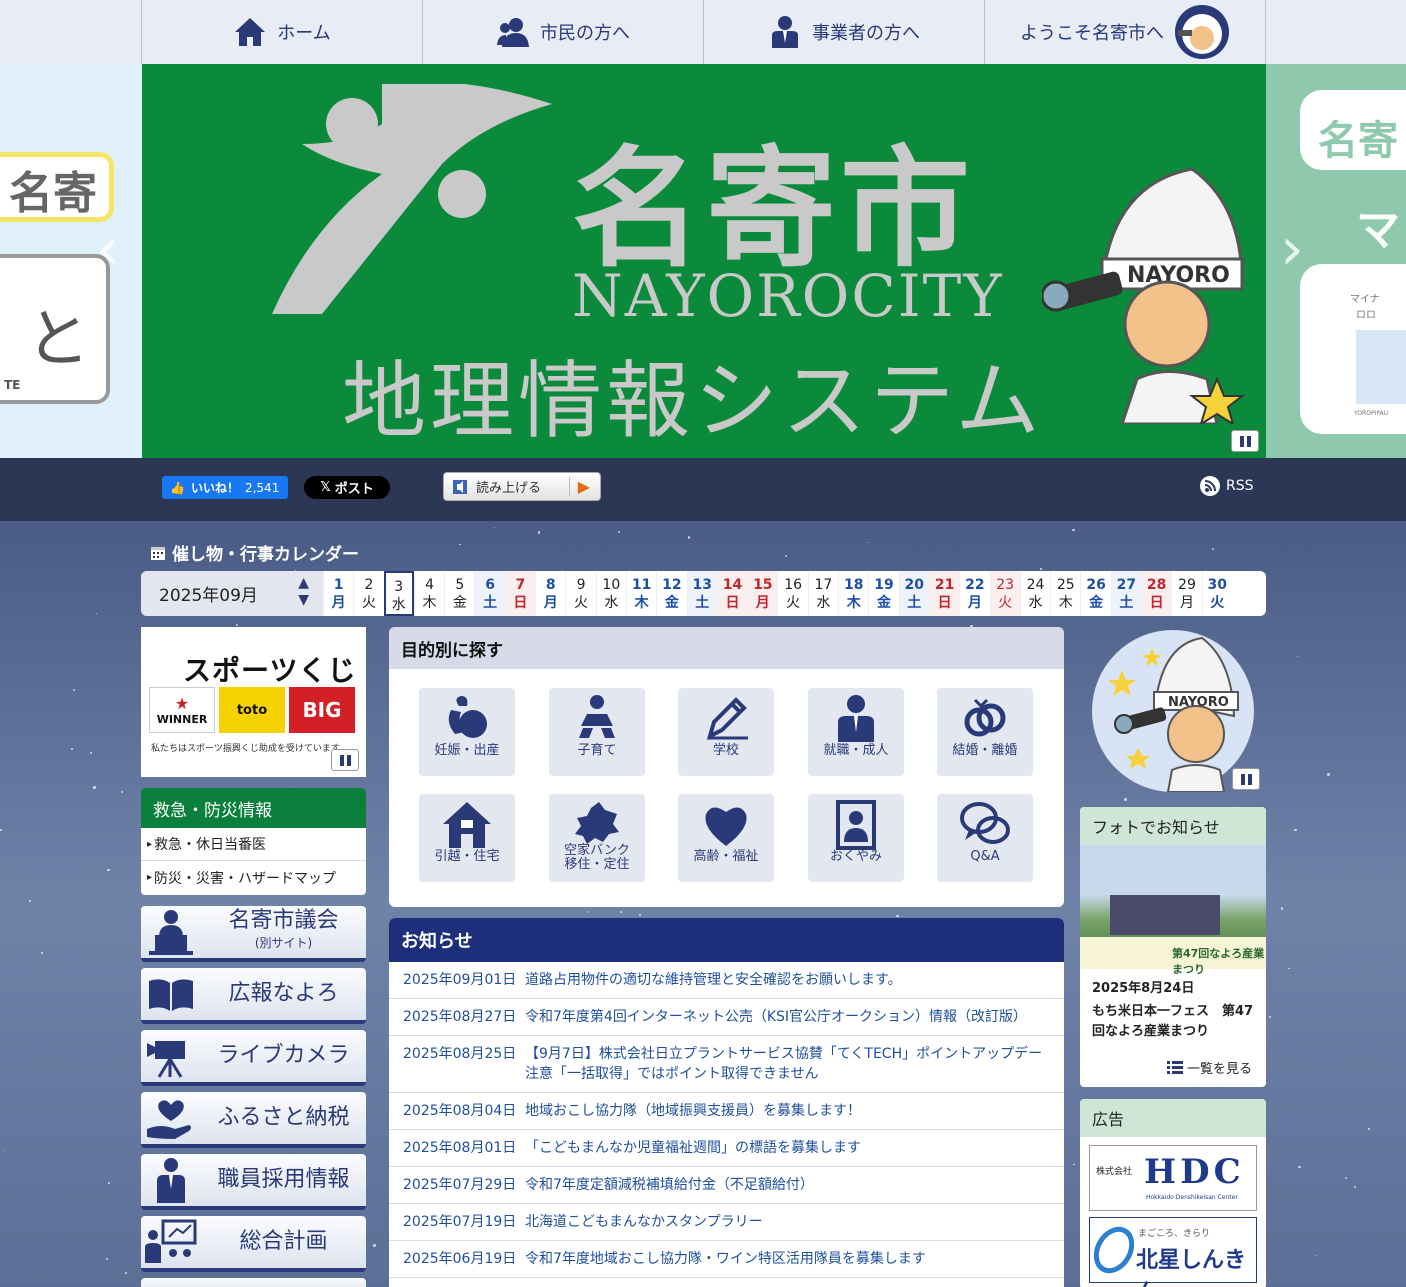 The image size is (1406, 1287). I want to click on x-post-button: 𝕏 ポスト, so click(347, 487).